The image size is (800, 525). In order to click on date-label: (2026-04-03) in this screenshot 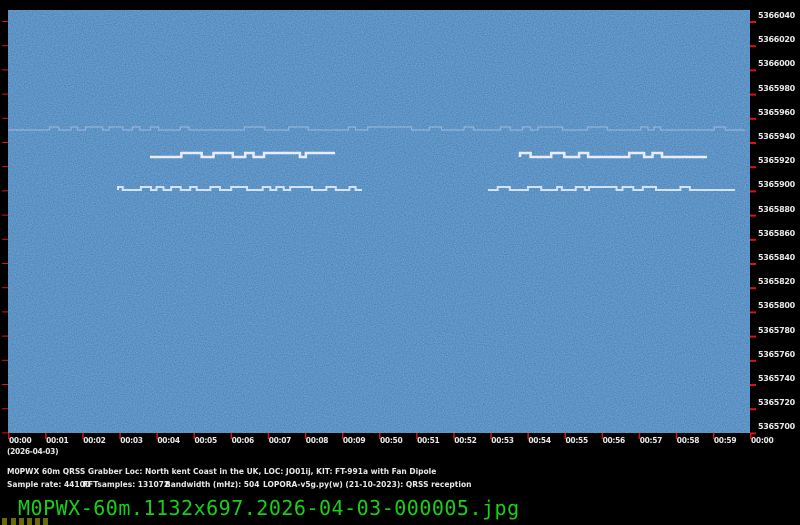, I will do `click(33, 451)`.